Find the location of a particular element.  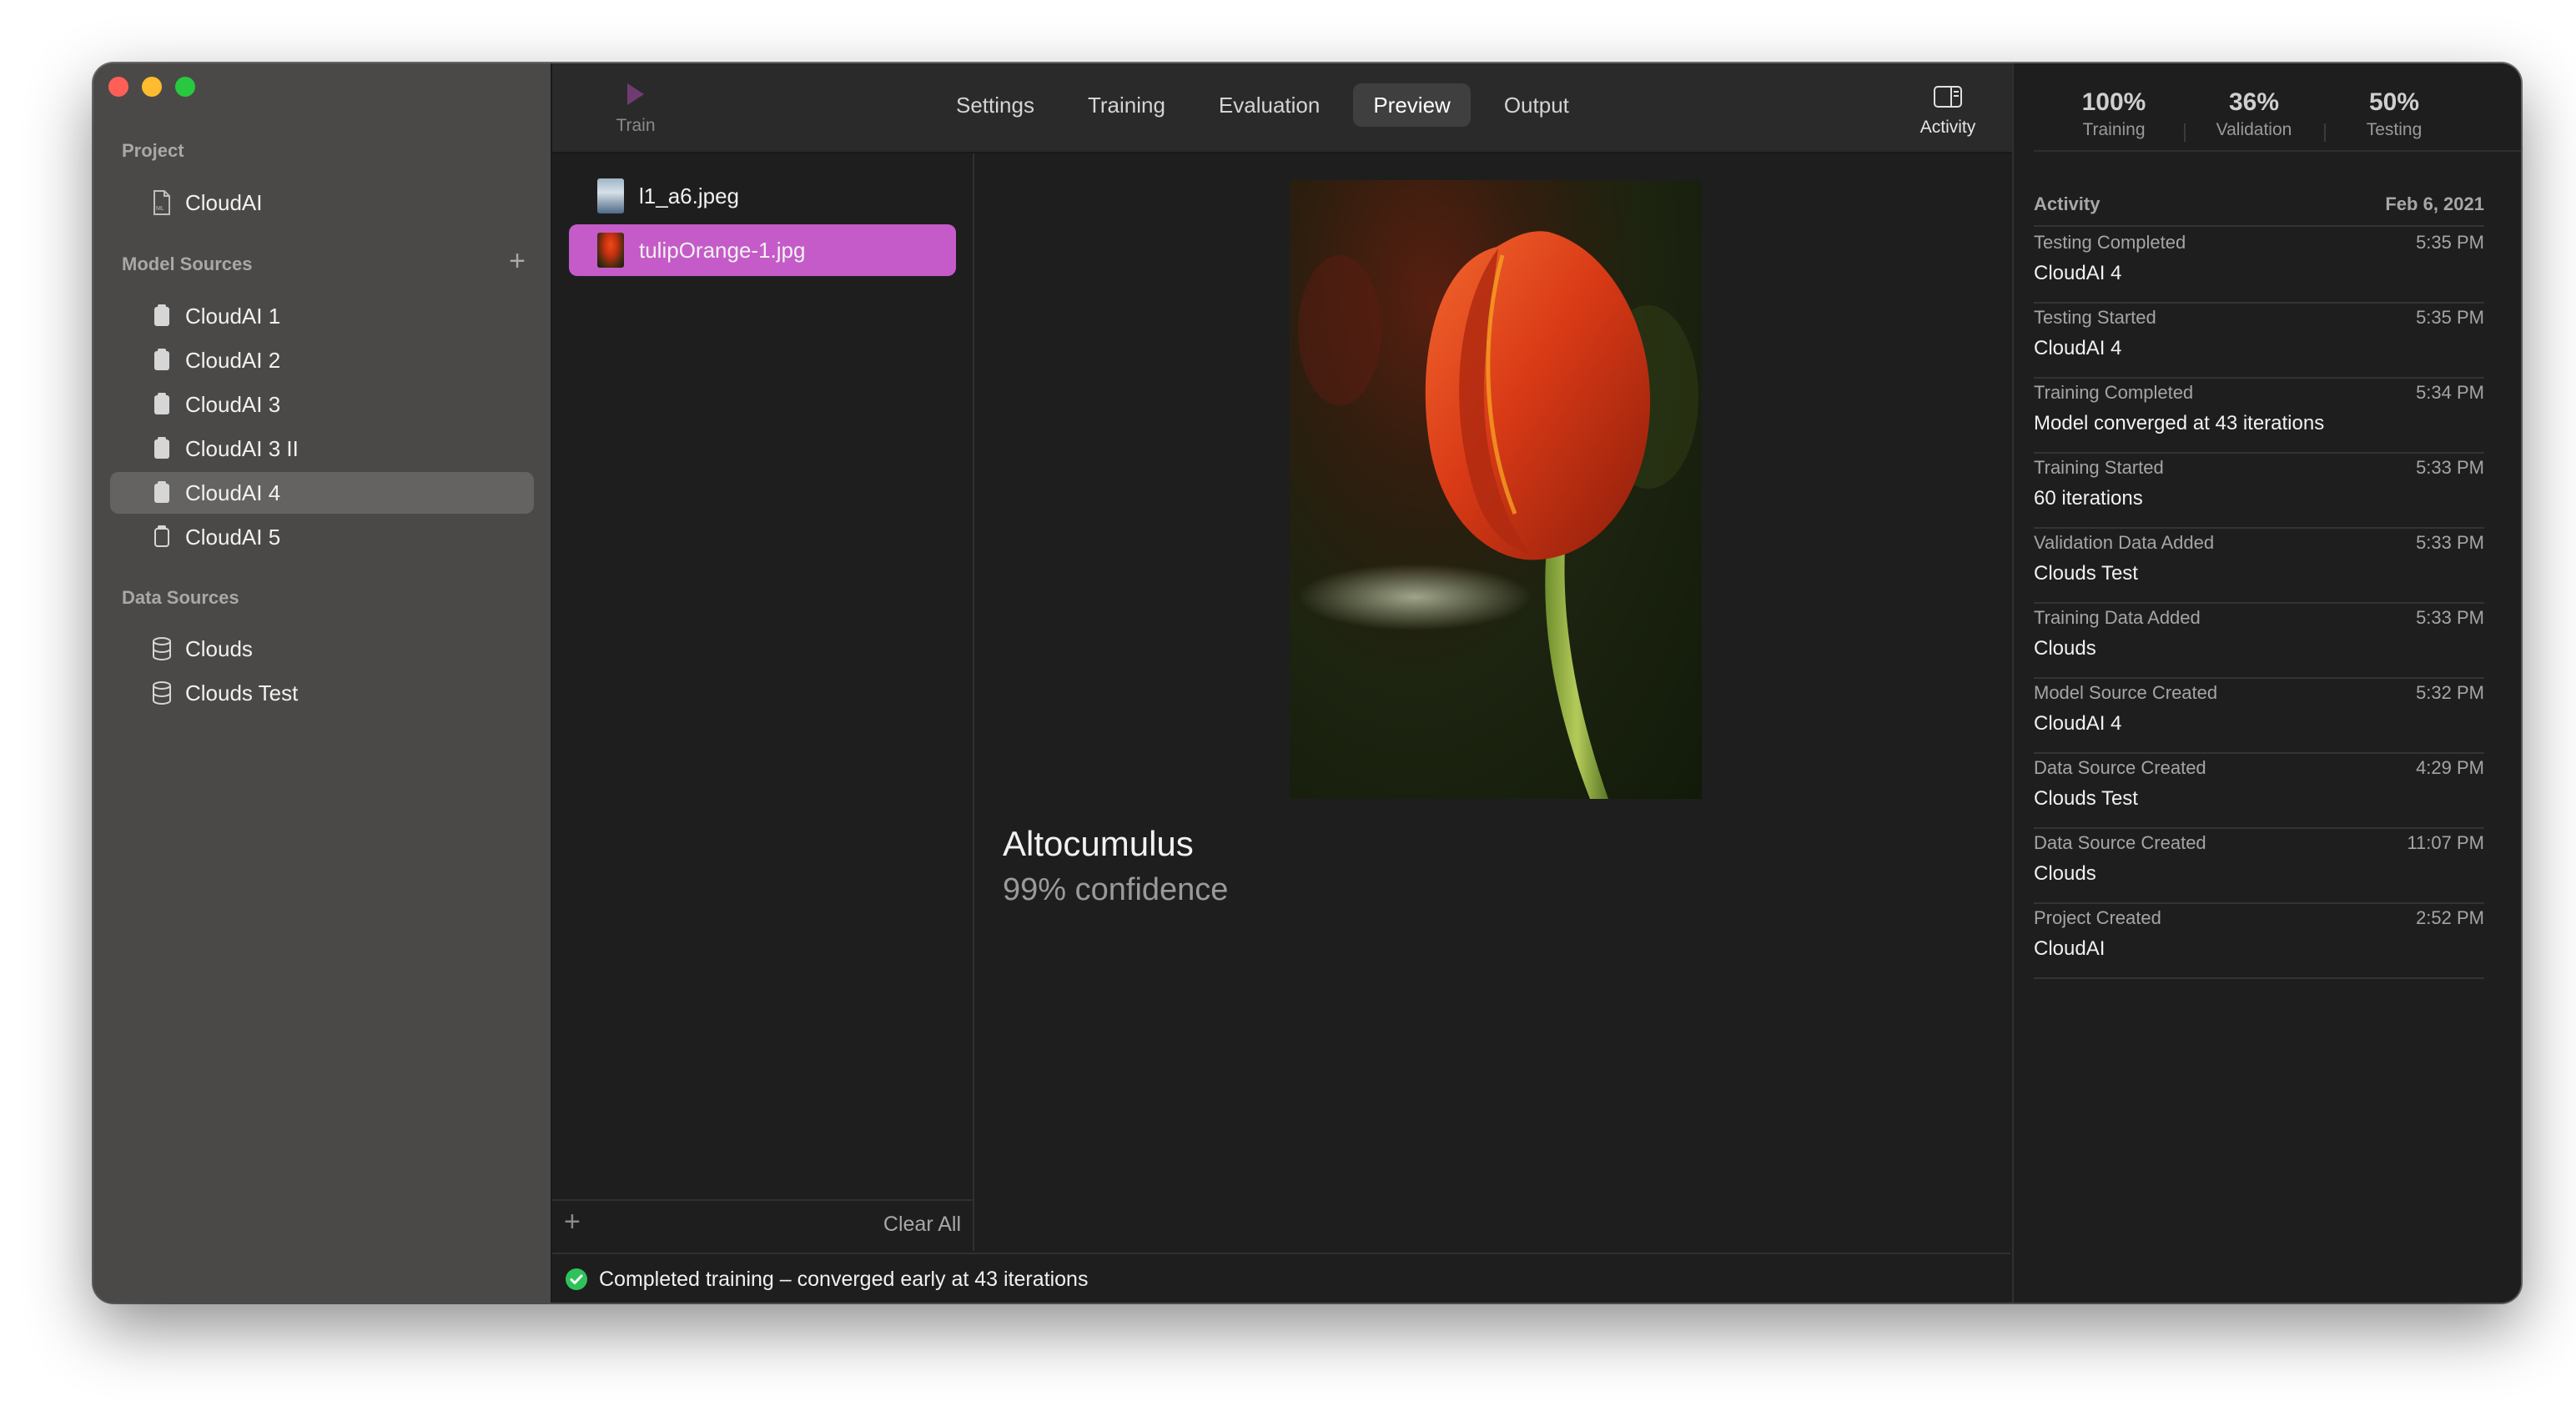

tab-settings: Settings is located at coordinates (995, 105).